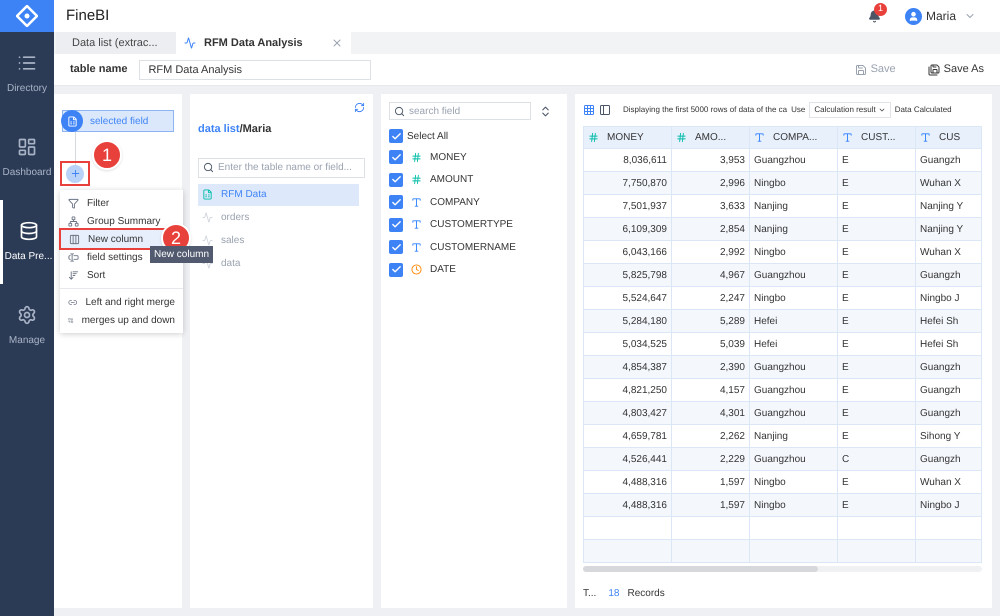 Image resolution: width=1000 pixels, height=616 pixels. What do you see at coordinates (473, 247) in the screenshot?
I see `field-name: CUSTOMERNAME` at bounding box center [473, 247].